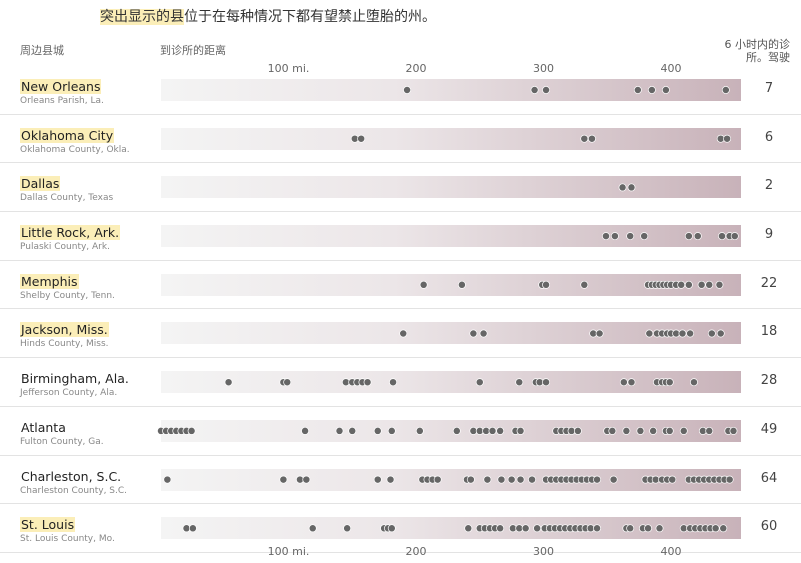 The height and width of the screenshot is (563, 801). What do you see at coordinates (64, 344) in the screenshot?
I see `county-name: Hinds County, Miss.` at bounding box center [64, 344].